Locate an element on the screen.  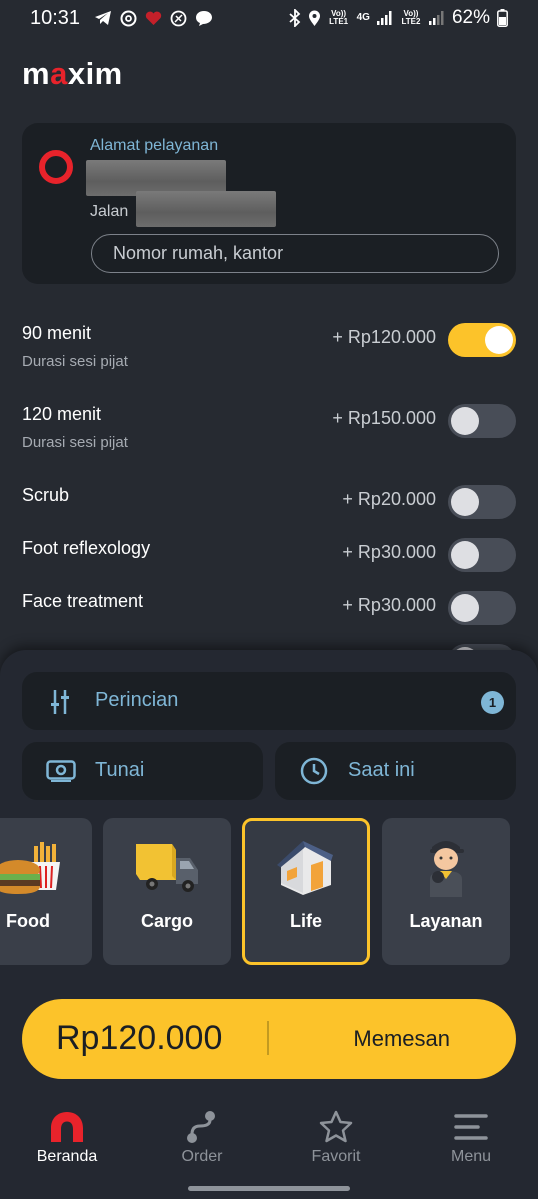
option-title: Face treatment is located at coordinates (83, 601).